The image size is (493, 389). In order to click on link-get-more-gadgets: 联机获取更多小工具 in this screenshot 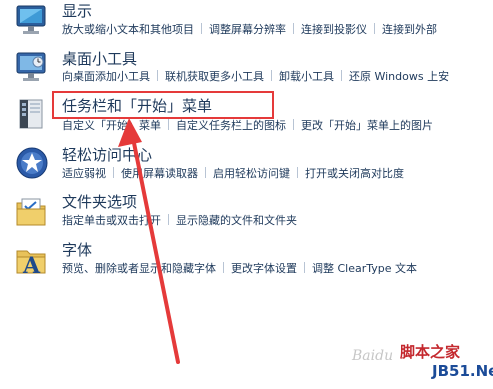, I will do `click(214, 76)`.